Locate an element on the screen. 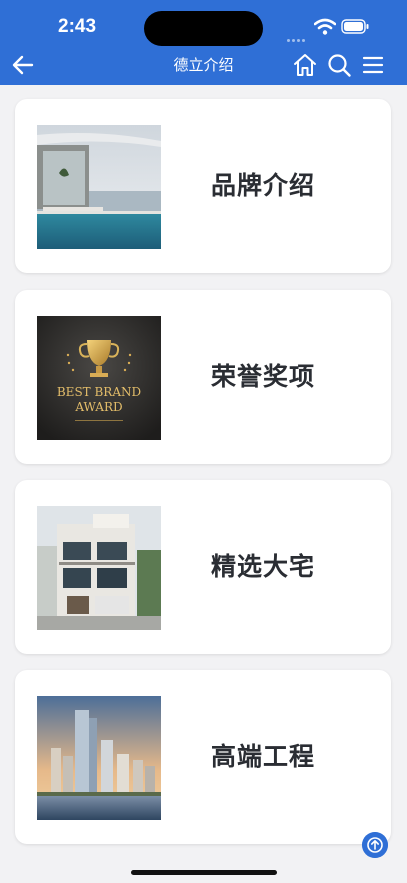 The height and width of the screenshot is (883, 407). list-item-label: 荣誉奖项 is located at coordinates (263, 376).